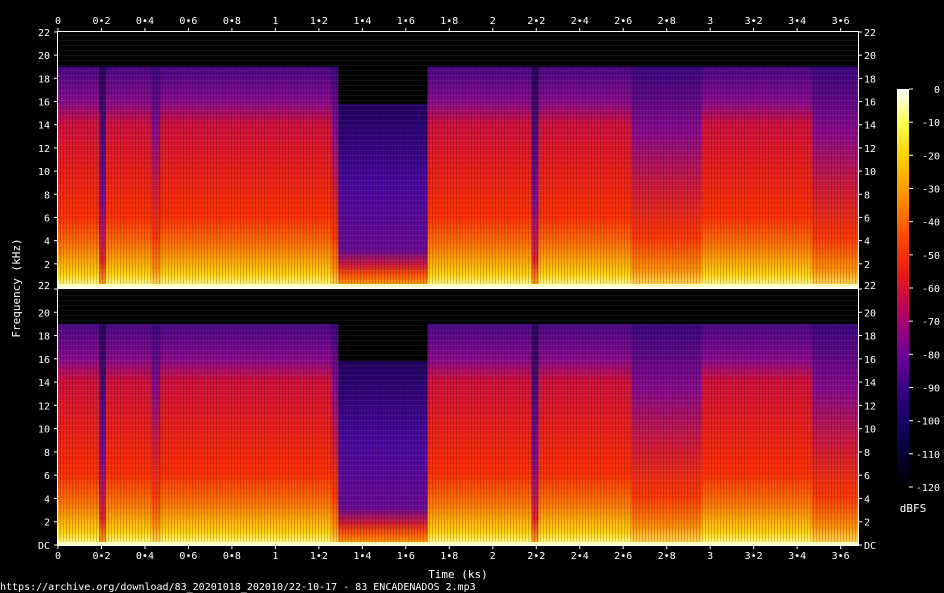 Image resolution: width=944 pixels, height=593 pixels. Describe the element at coordinates (928, 455) in the screenshot. I see `colorbar-tick-label: -110` at that location.